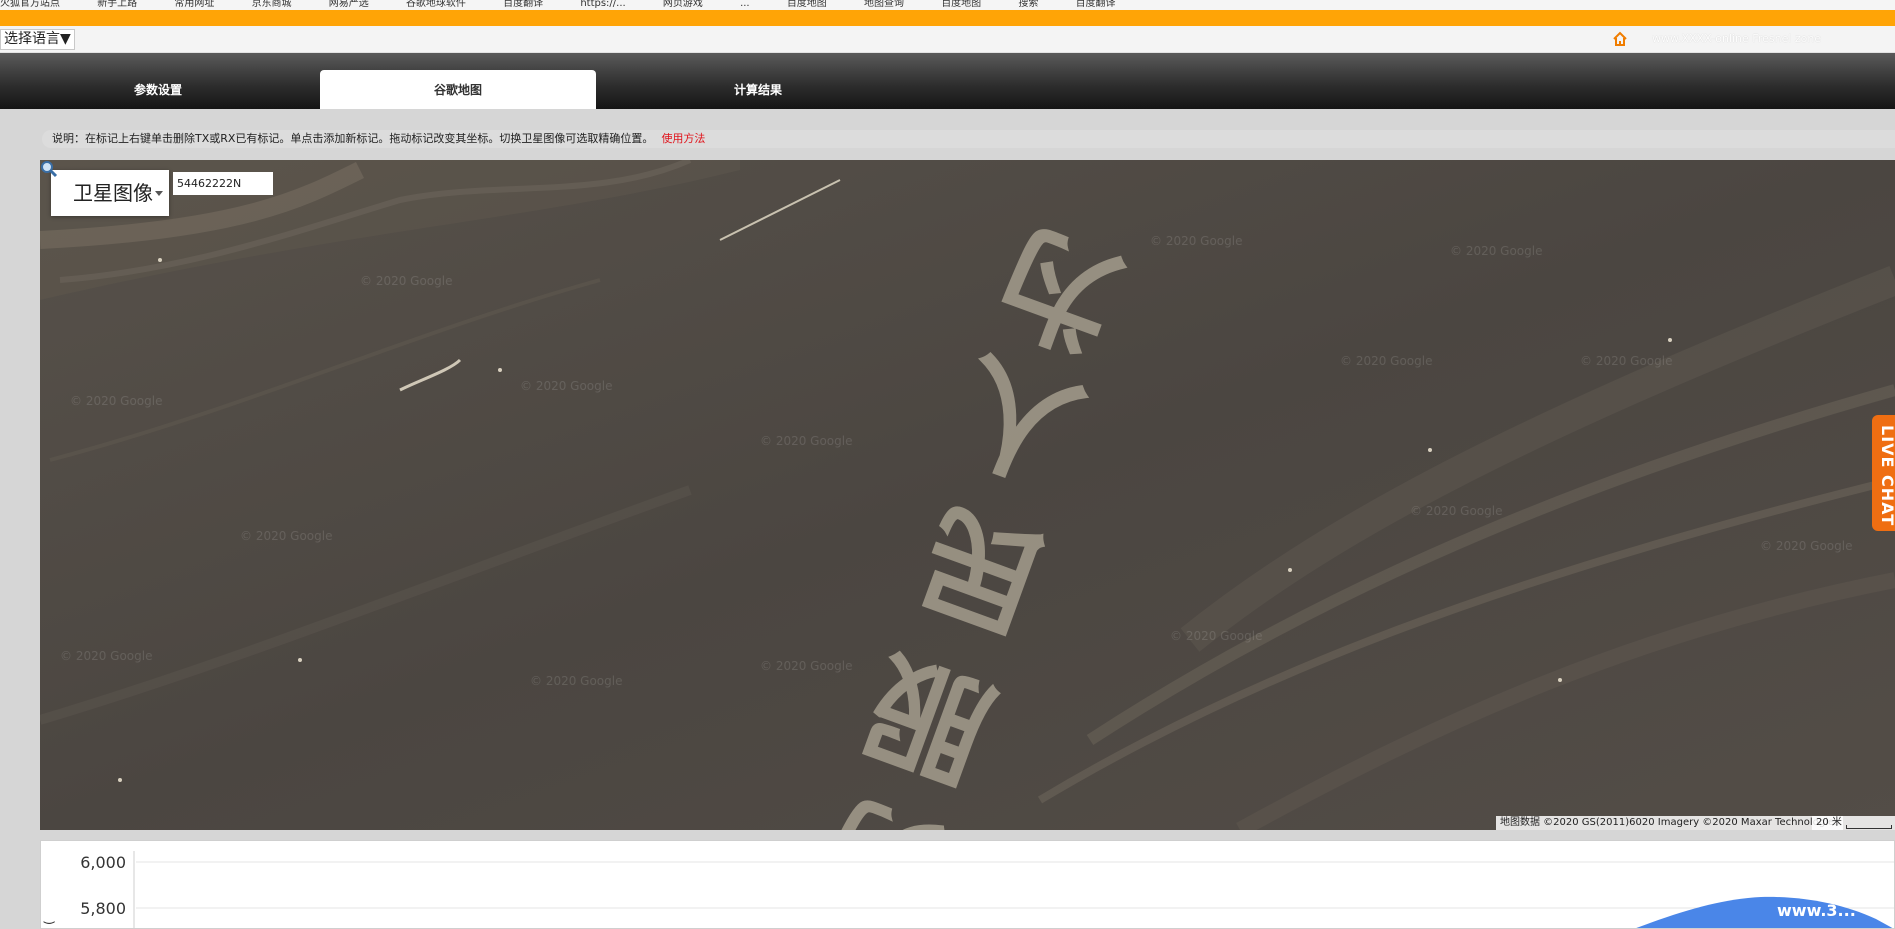 The image size is (1895, 929). Describe the element at coordinates (113, 193) in the screenshot. I see `map-type-label: 卫星图像` at that location.